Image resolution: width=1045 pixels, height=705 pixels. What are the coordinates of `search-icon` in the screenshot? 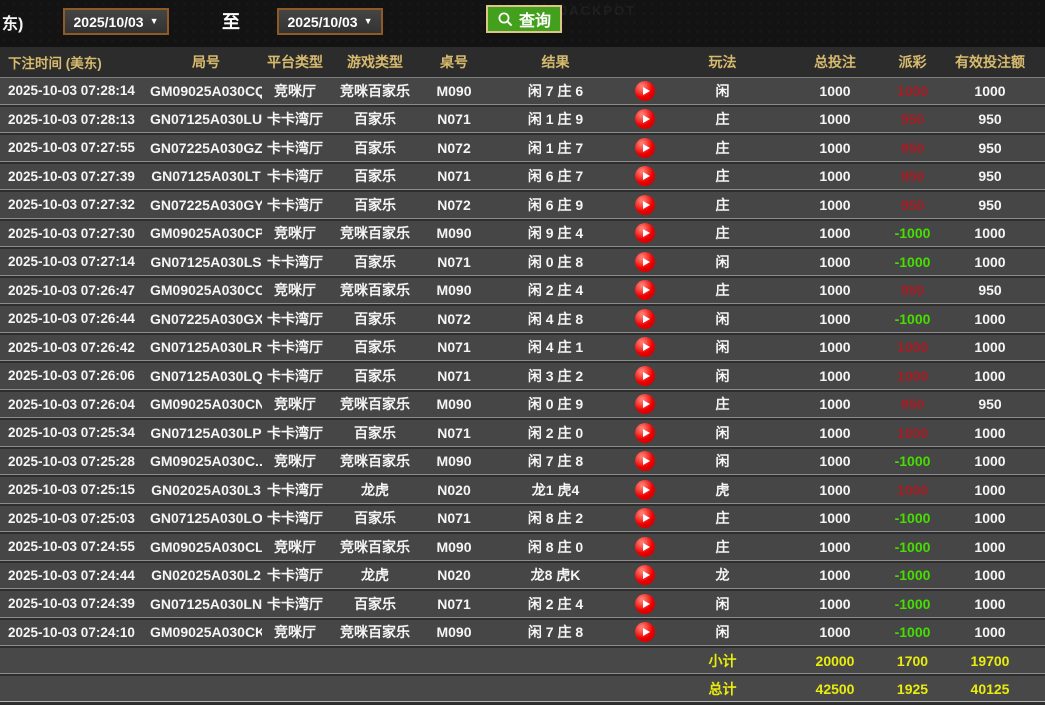 It's located at (505, 19).